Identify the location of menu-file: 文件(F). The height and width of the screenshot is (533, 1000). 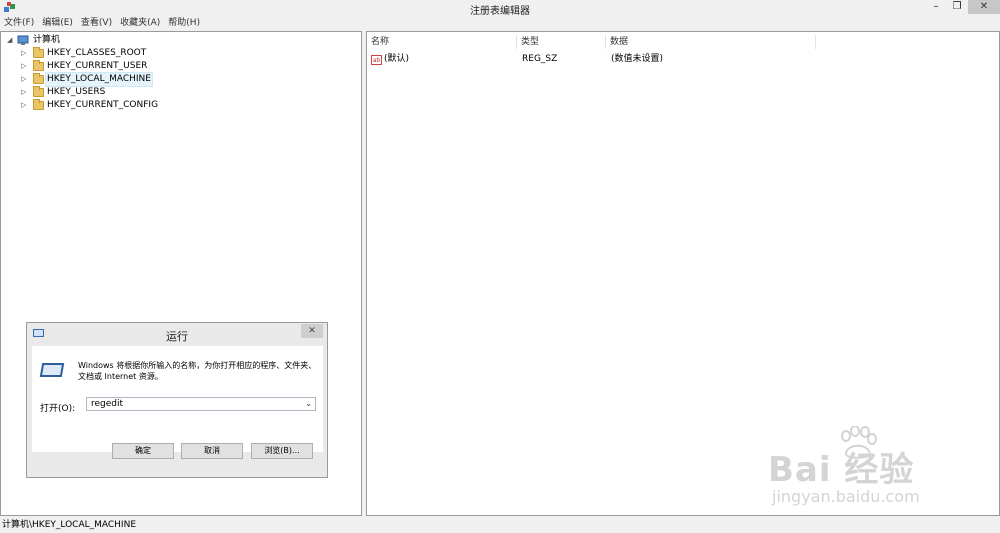
(19, 23).